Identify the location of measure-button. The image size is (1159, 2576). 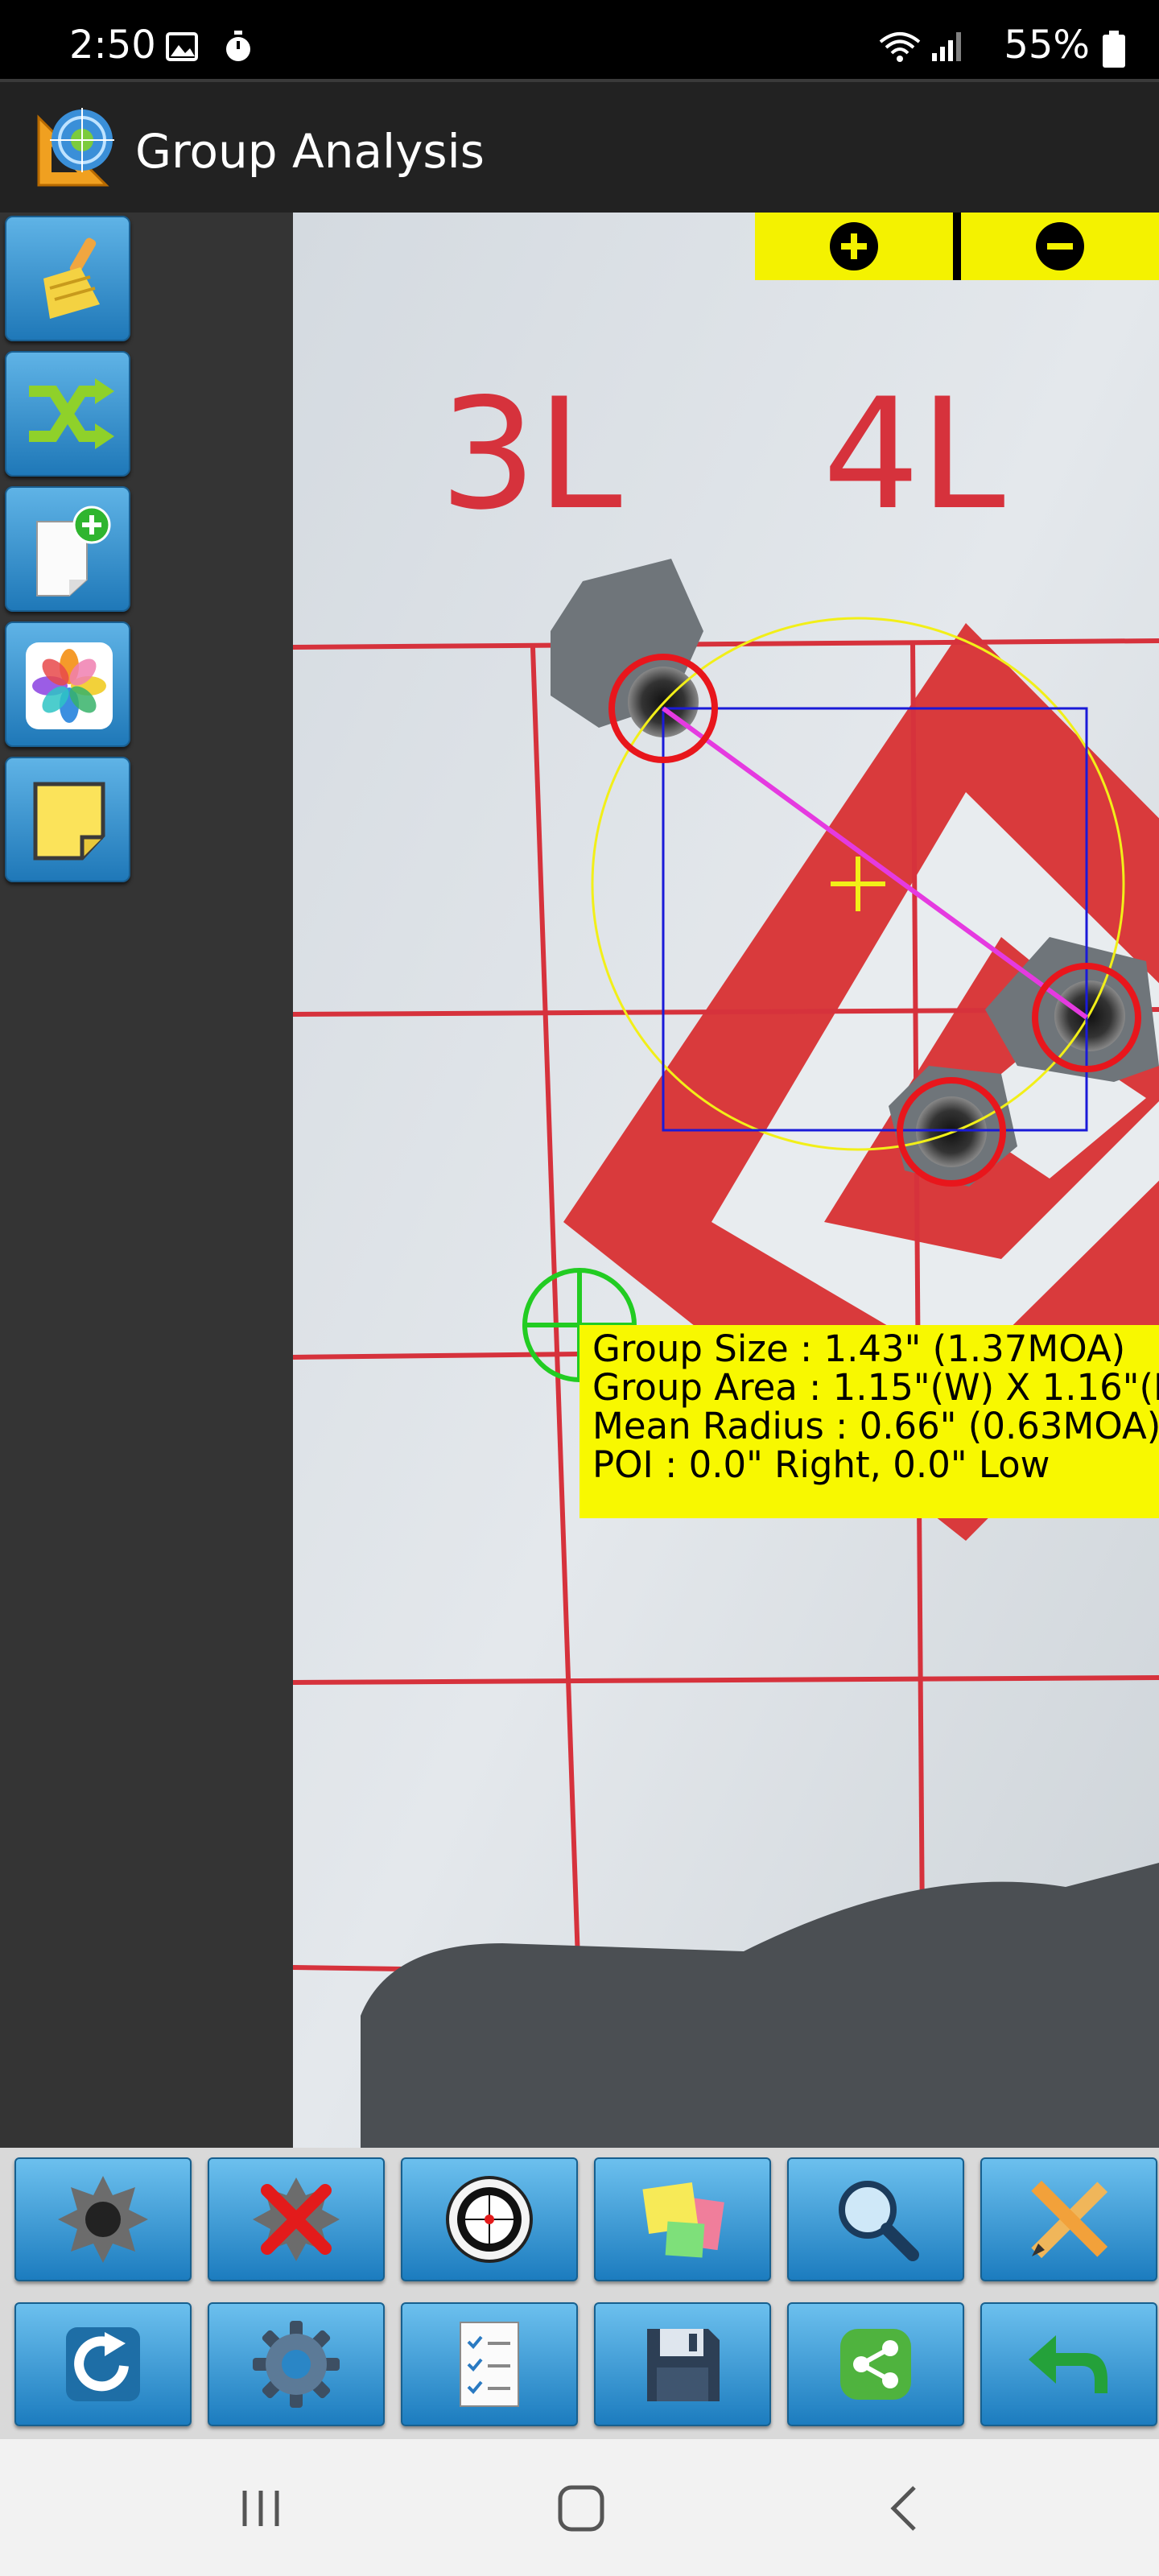
(1068, 2219).